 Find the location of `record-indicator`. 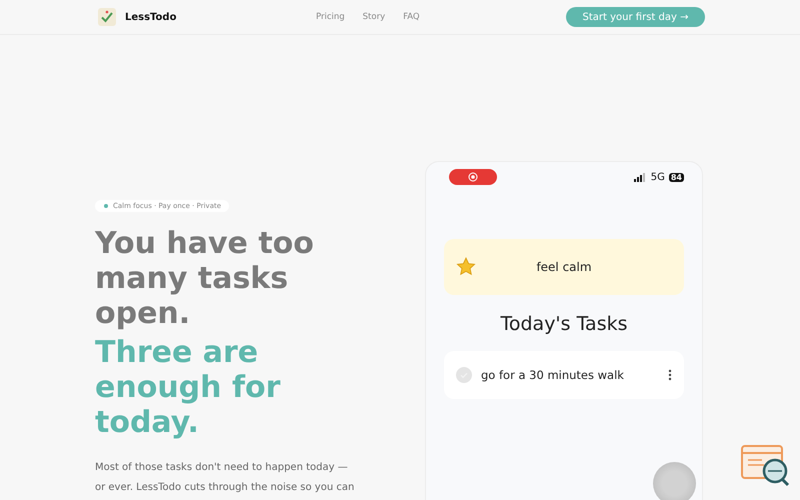

record-indicator is located at coordinates (473, 177).